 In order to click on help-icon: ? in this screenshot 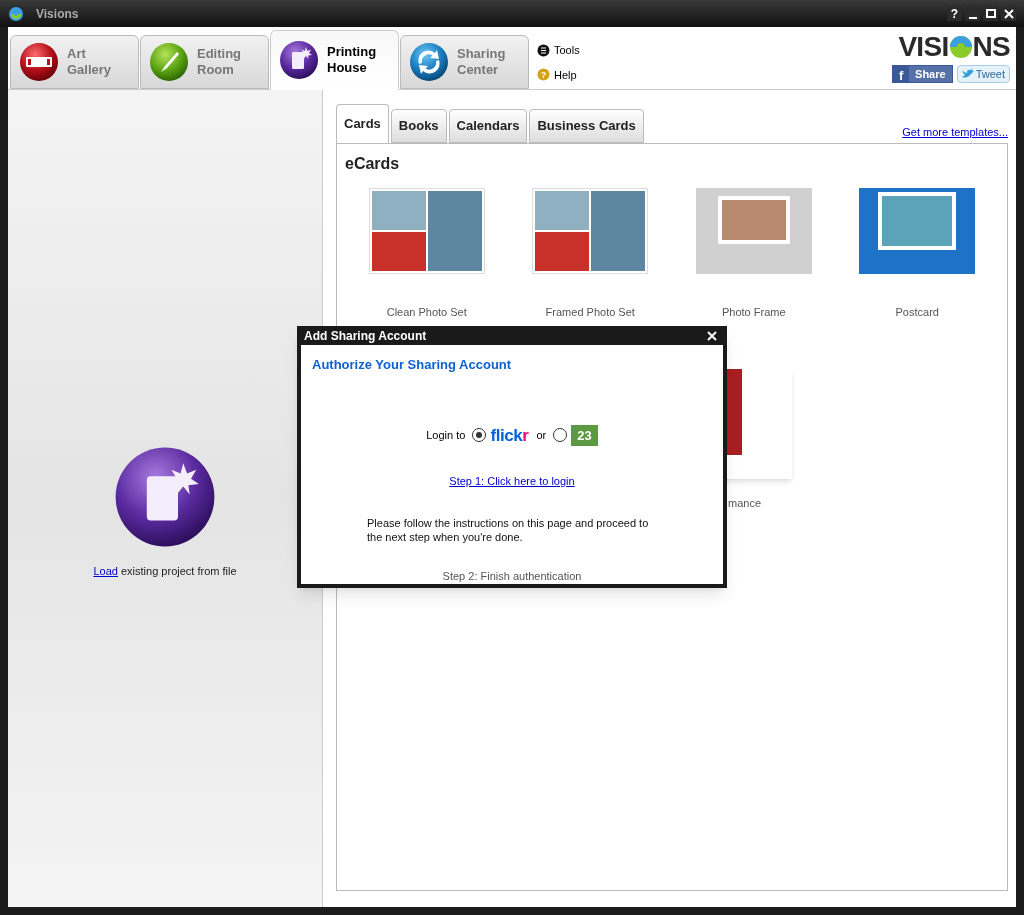, I will do `click(543, 75)`.